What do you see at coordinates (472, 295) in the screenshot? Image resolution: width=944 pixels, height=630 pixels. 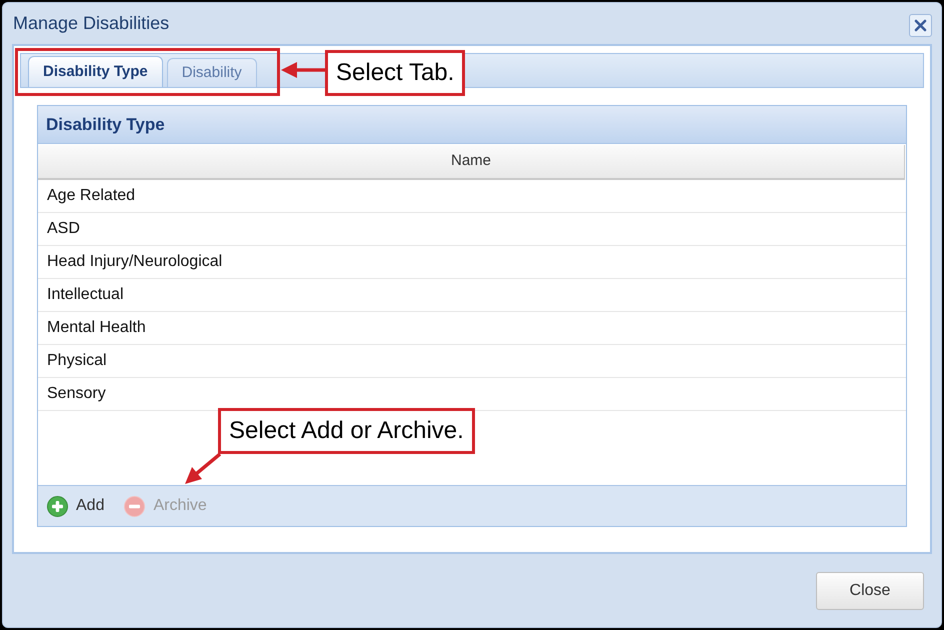 I see `table-row: Intellectual` at bounding box center [472, 295].